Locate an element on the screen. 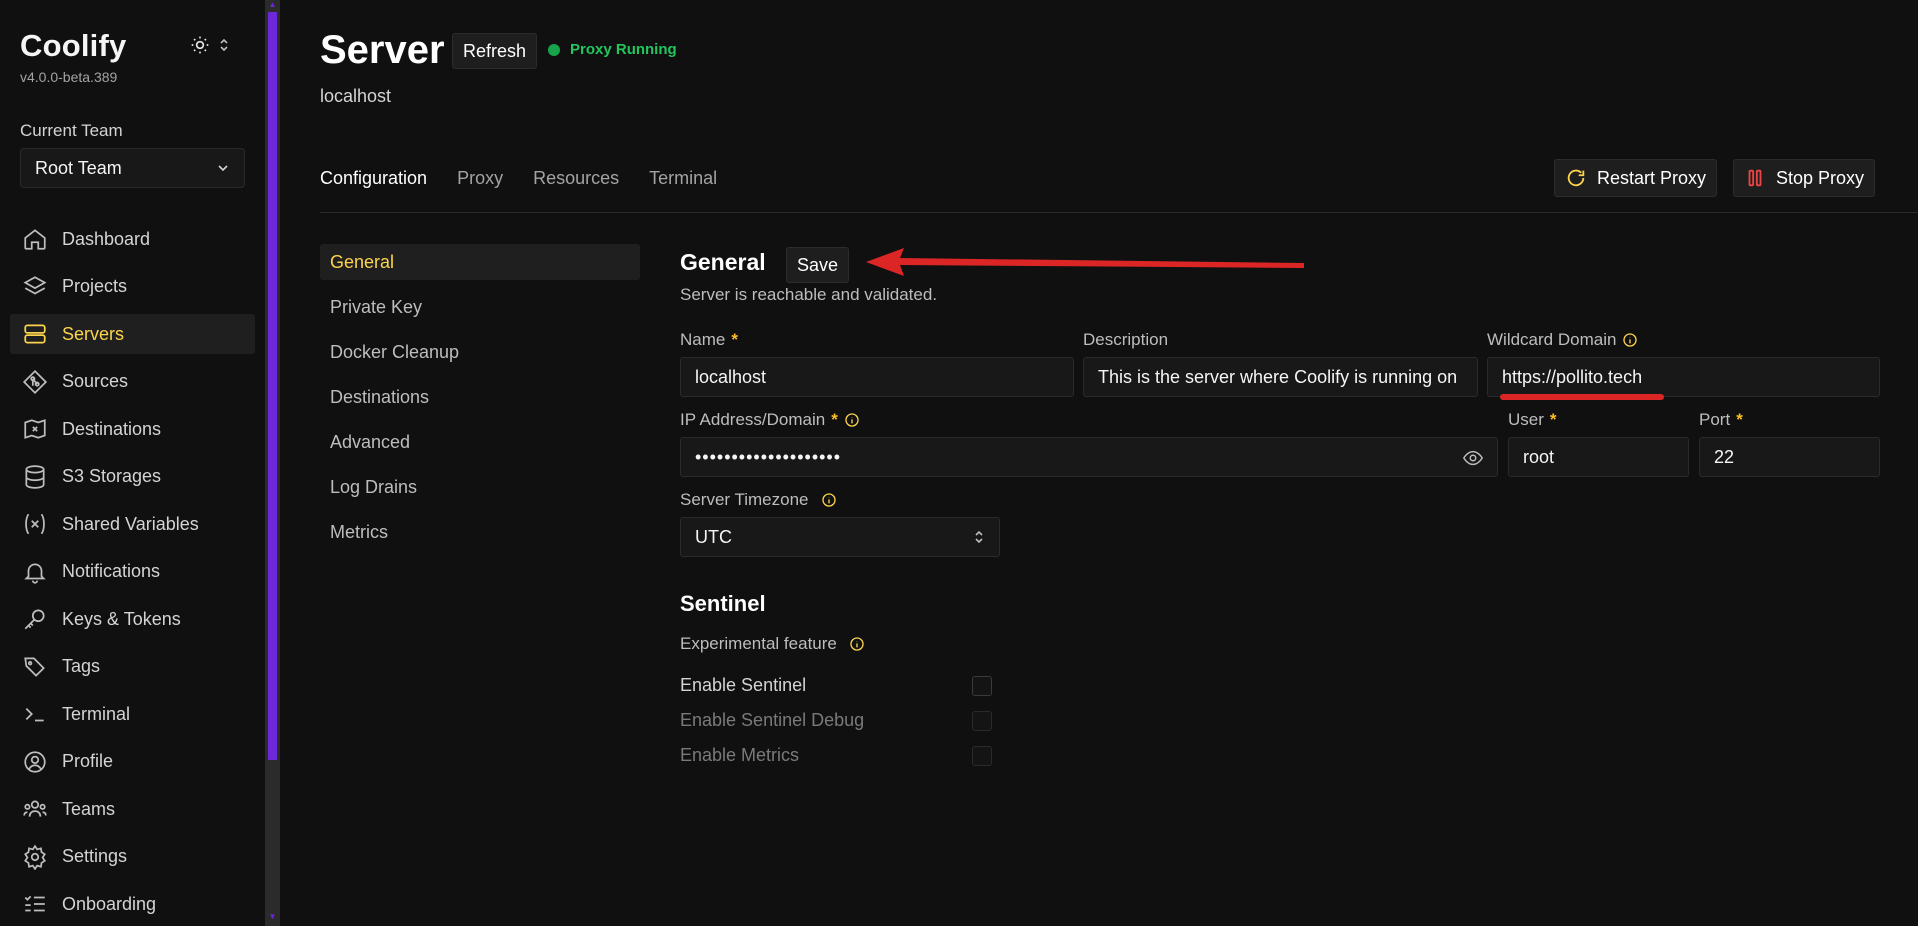 The height and width of the screenshot is (926, 1918). server-status-text: Server is reachable and validated. is located at coordinates (809, 294).